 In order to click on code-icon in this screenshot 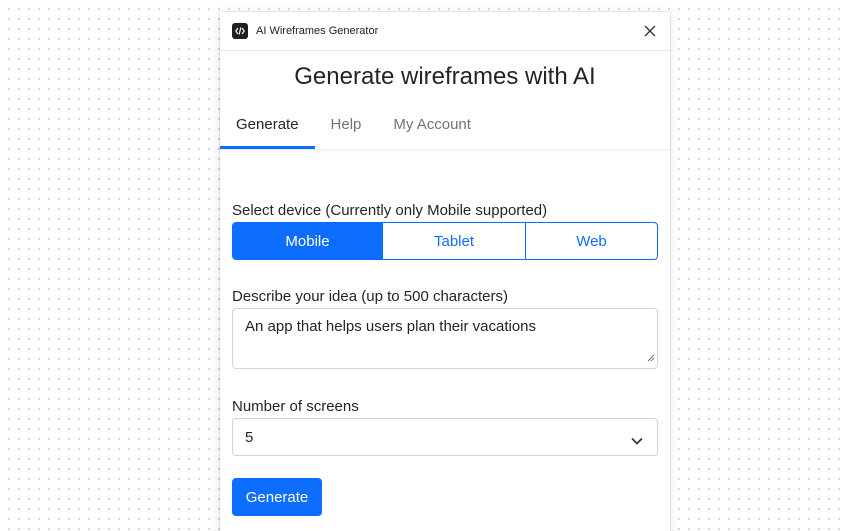, I will do `click(240, 31)`.